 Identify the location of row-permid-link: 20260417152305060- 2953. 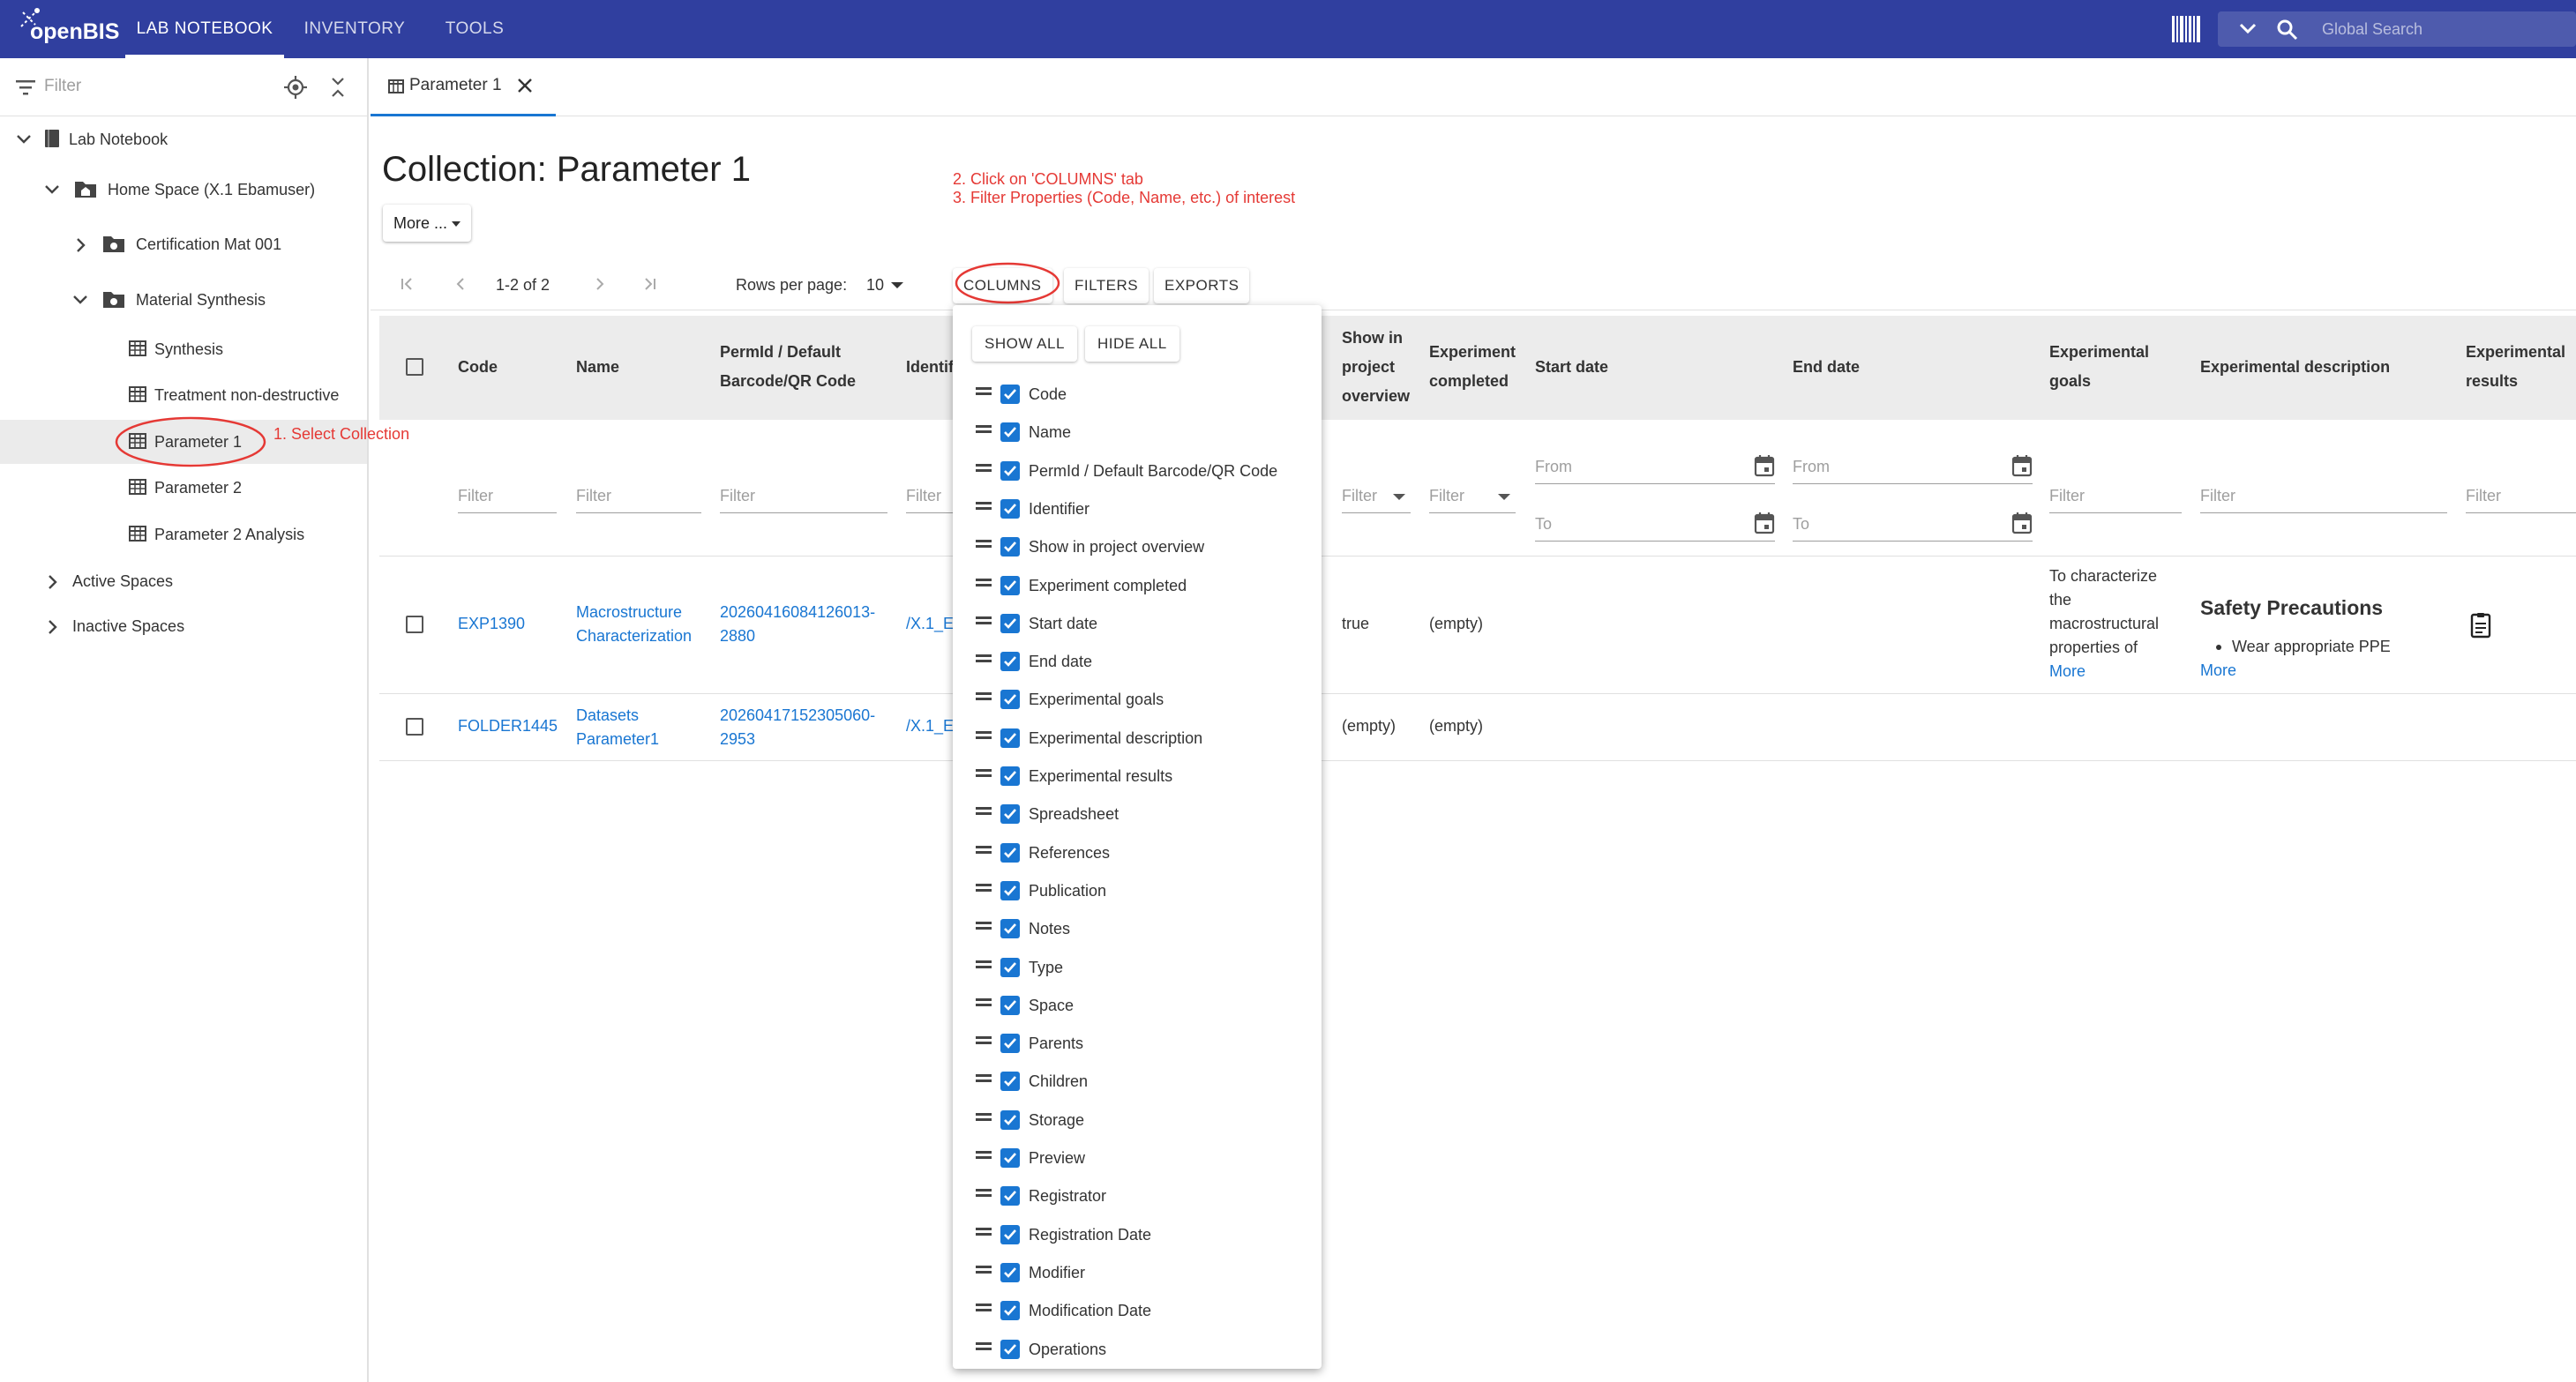
(798, 728).